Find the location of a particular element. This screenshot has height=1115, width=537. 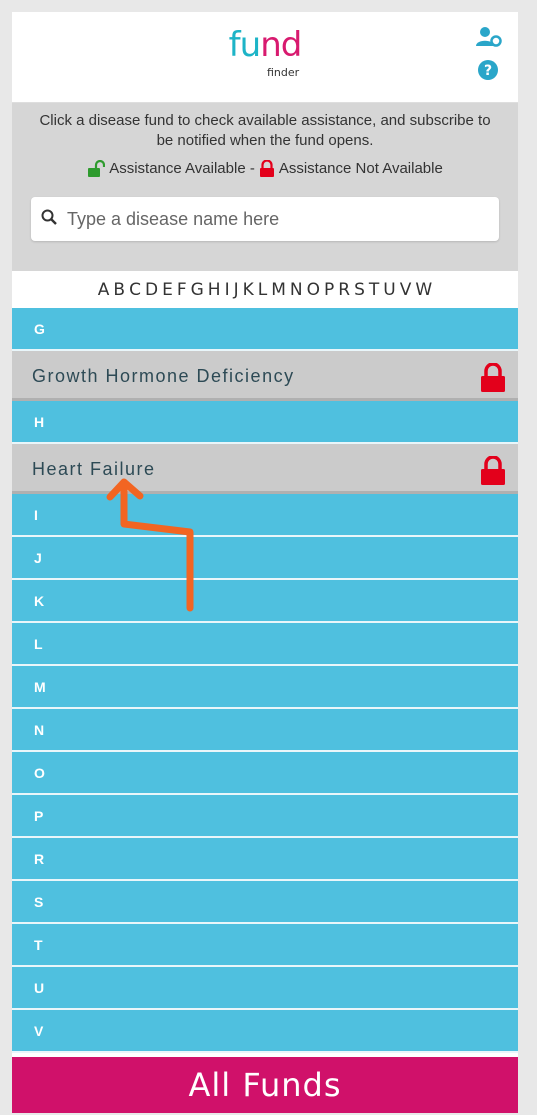

alphabet-letter-j: J is located at coordinates (236, 290).